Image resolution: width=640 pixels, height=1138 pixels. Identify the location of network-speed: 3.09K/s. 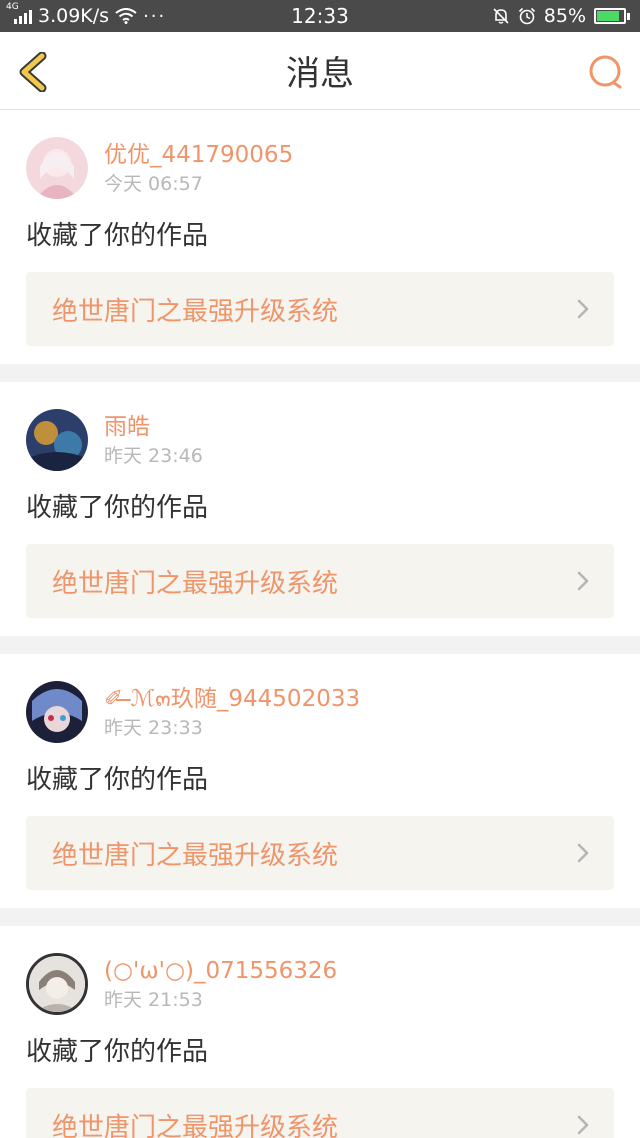
(74, 16).